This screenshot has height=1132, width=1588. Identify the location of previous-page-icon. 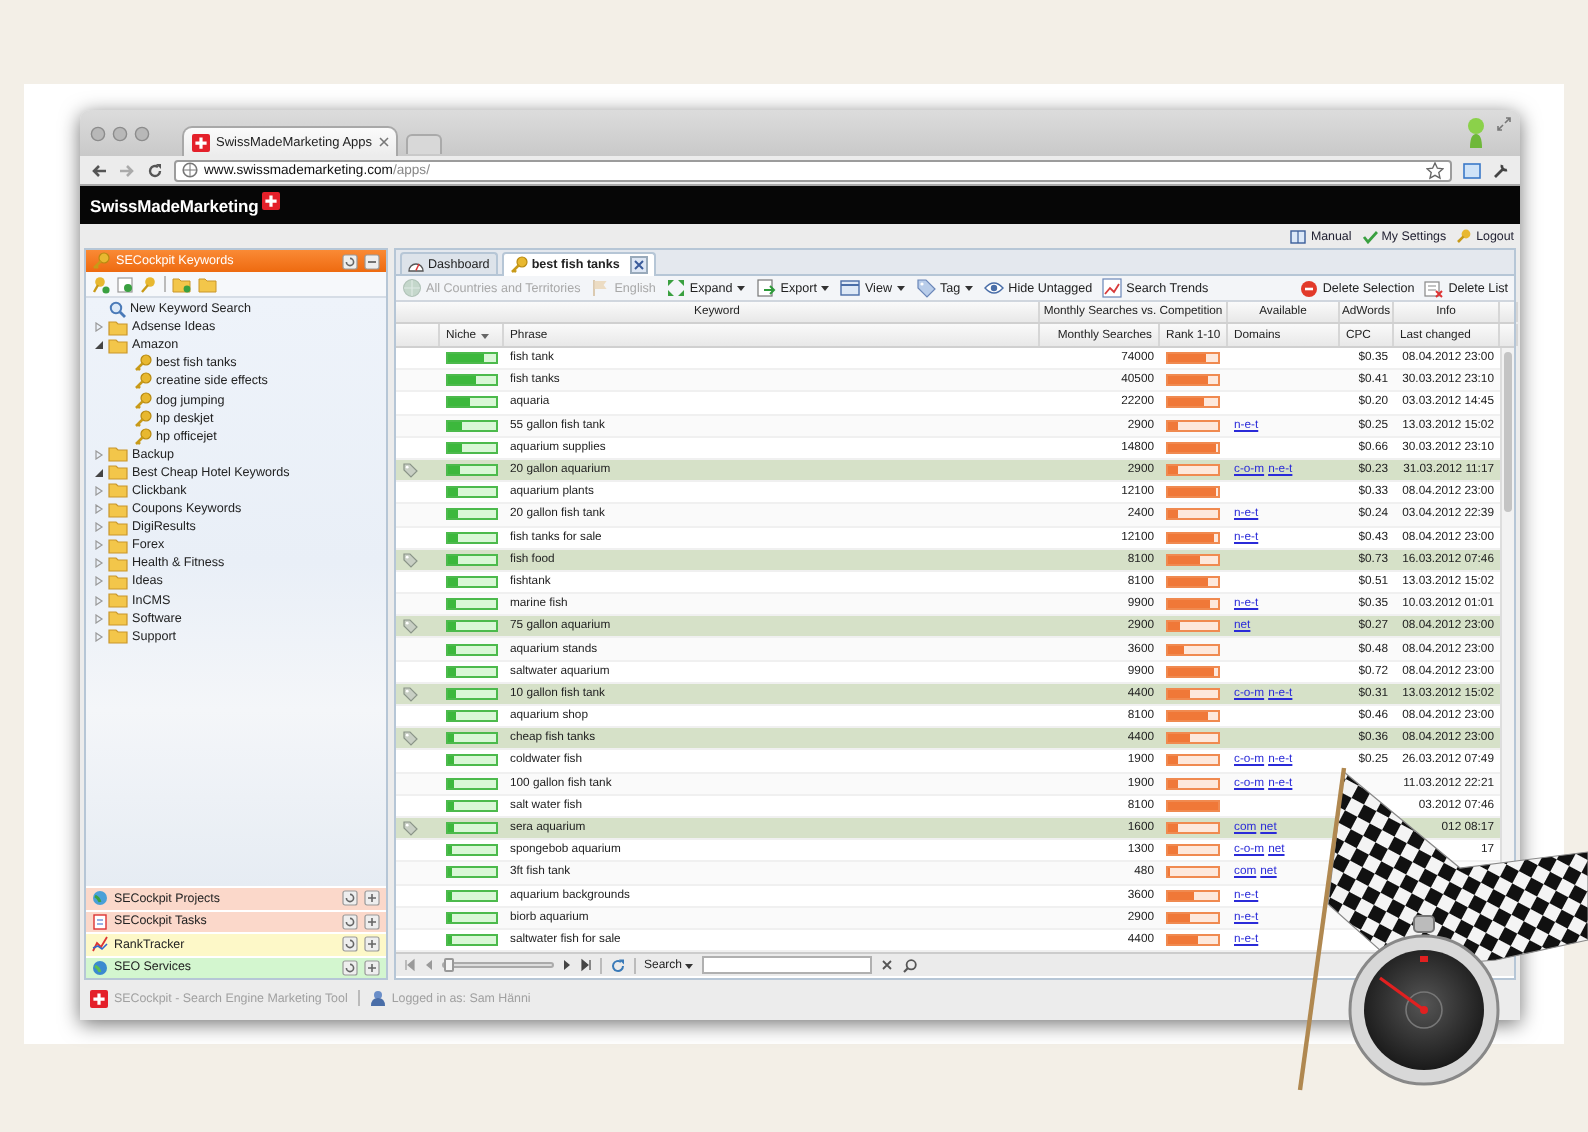
(429, 965).